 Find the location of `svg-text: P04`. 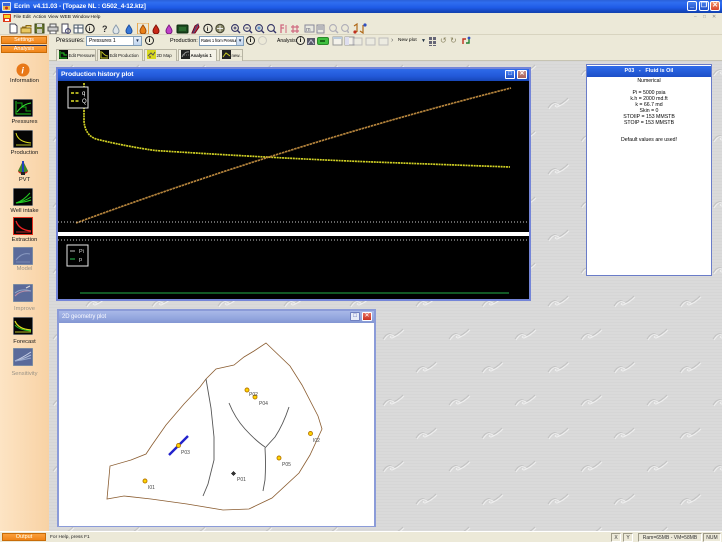

svg-text: P04 is located at coordinates (263, 404).